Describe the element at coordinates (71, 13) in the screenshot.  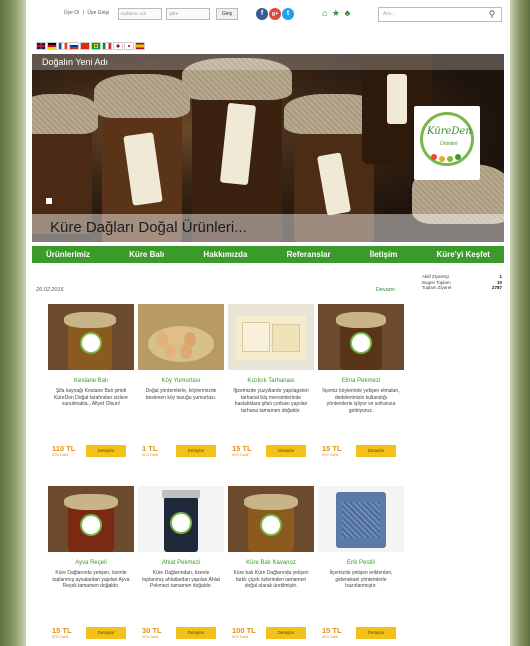
I see `signup-link: Üye Ol` at that location.